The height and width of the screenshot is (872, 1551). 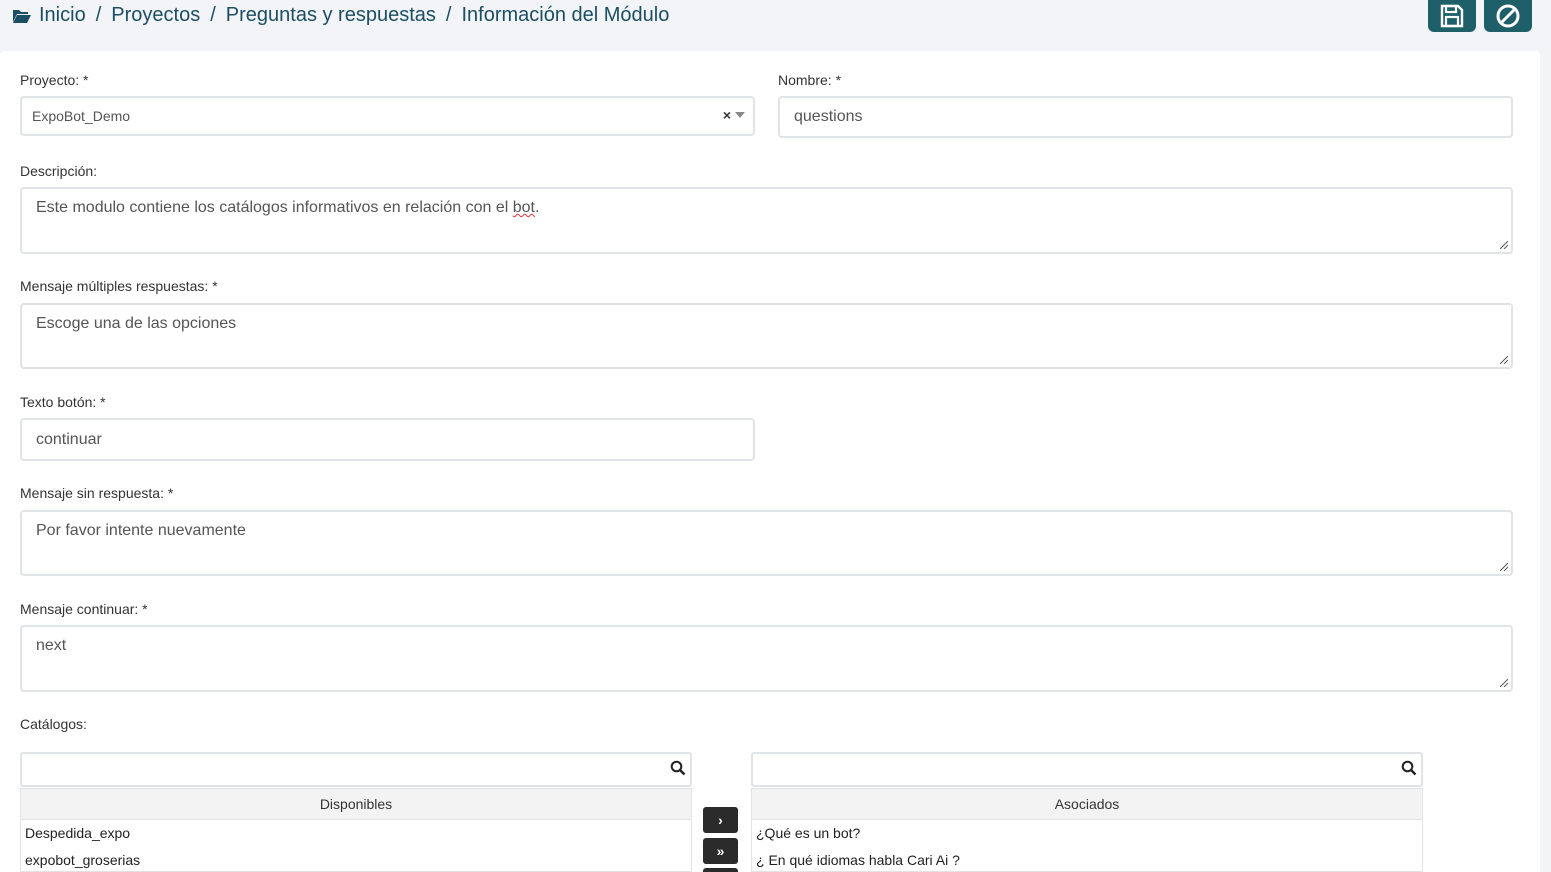 I want to click on disponibles-header: Disponibles, so click(x=356, y=804).